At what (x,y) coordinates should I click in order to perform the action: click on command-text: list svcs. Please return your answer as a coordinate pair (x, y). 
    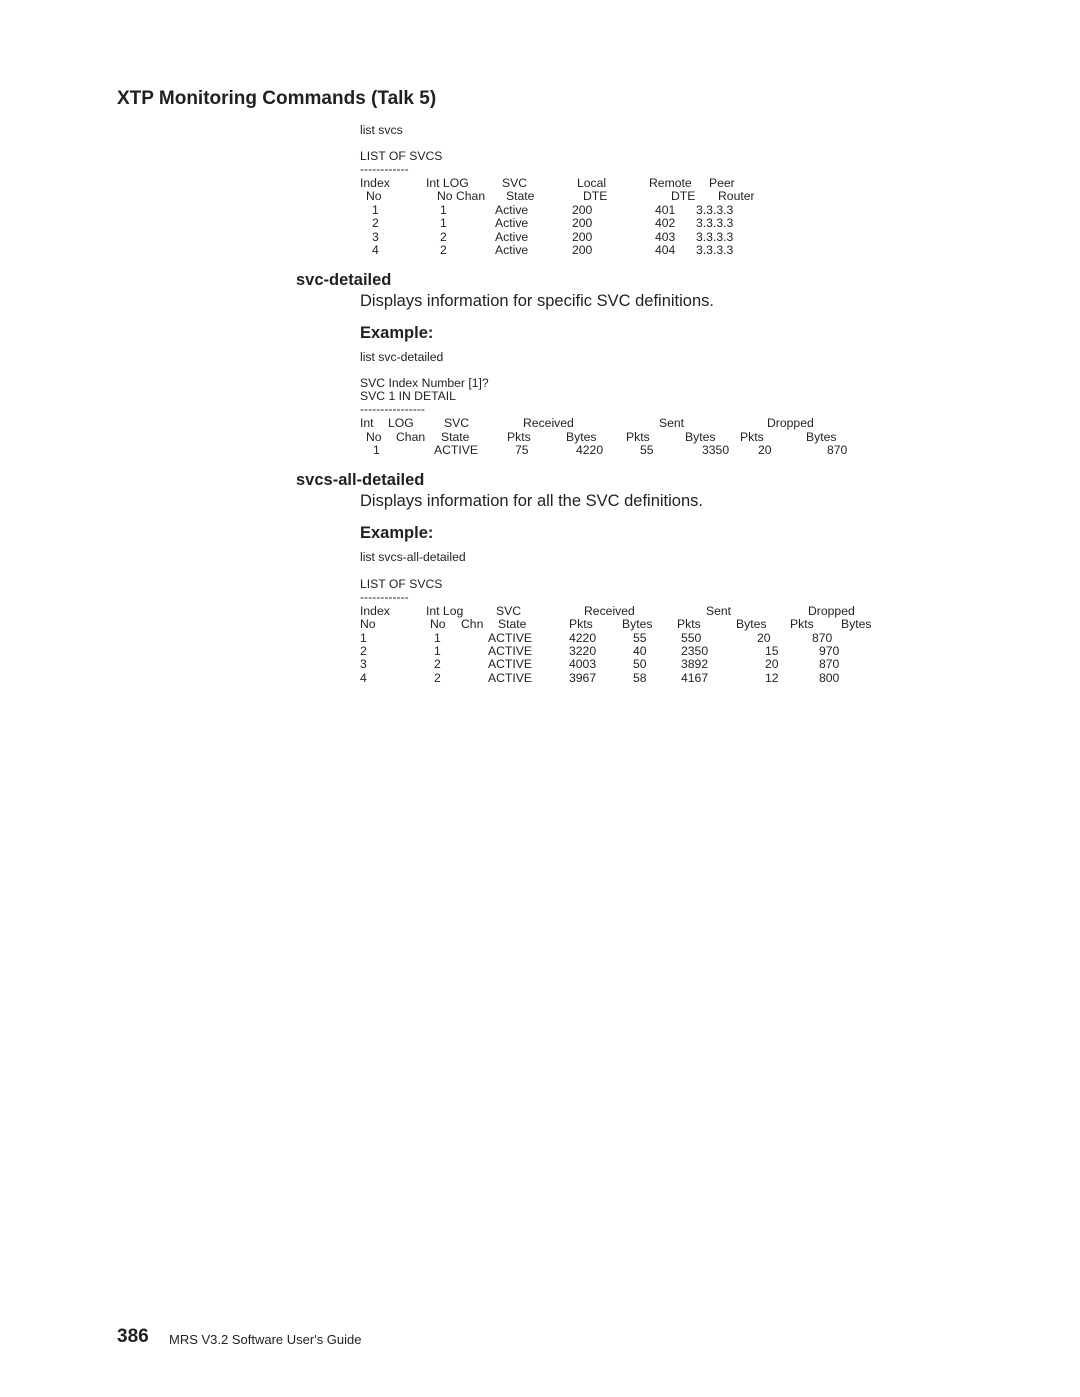
    Looking at the image, I should click on (381, 130).